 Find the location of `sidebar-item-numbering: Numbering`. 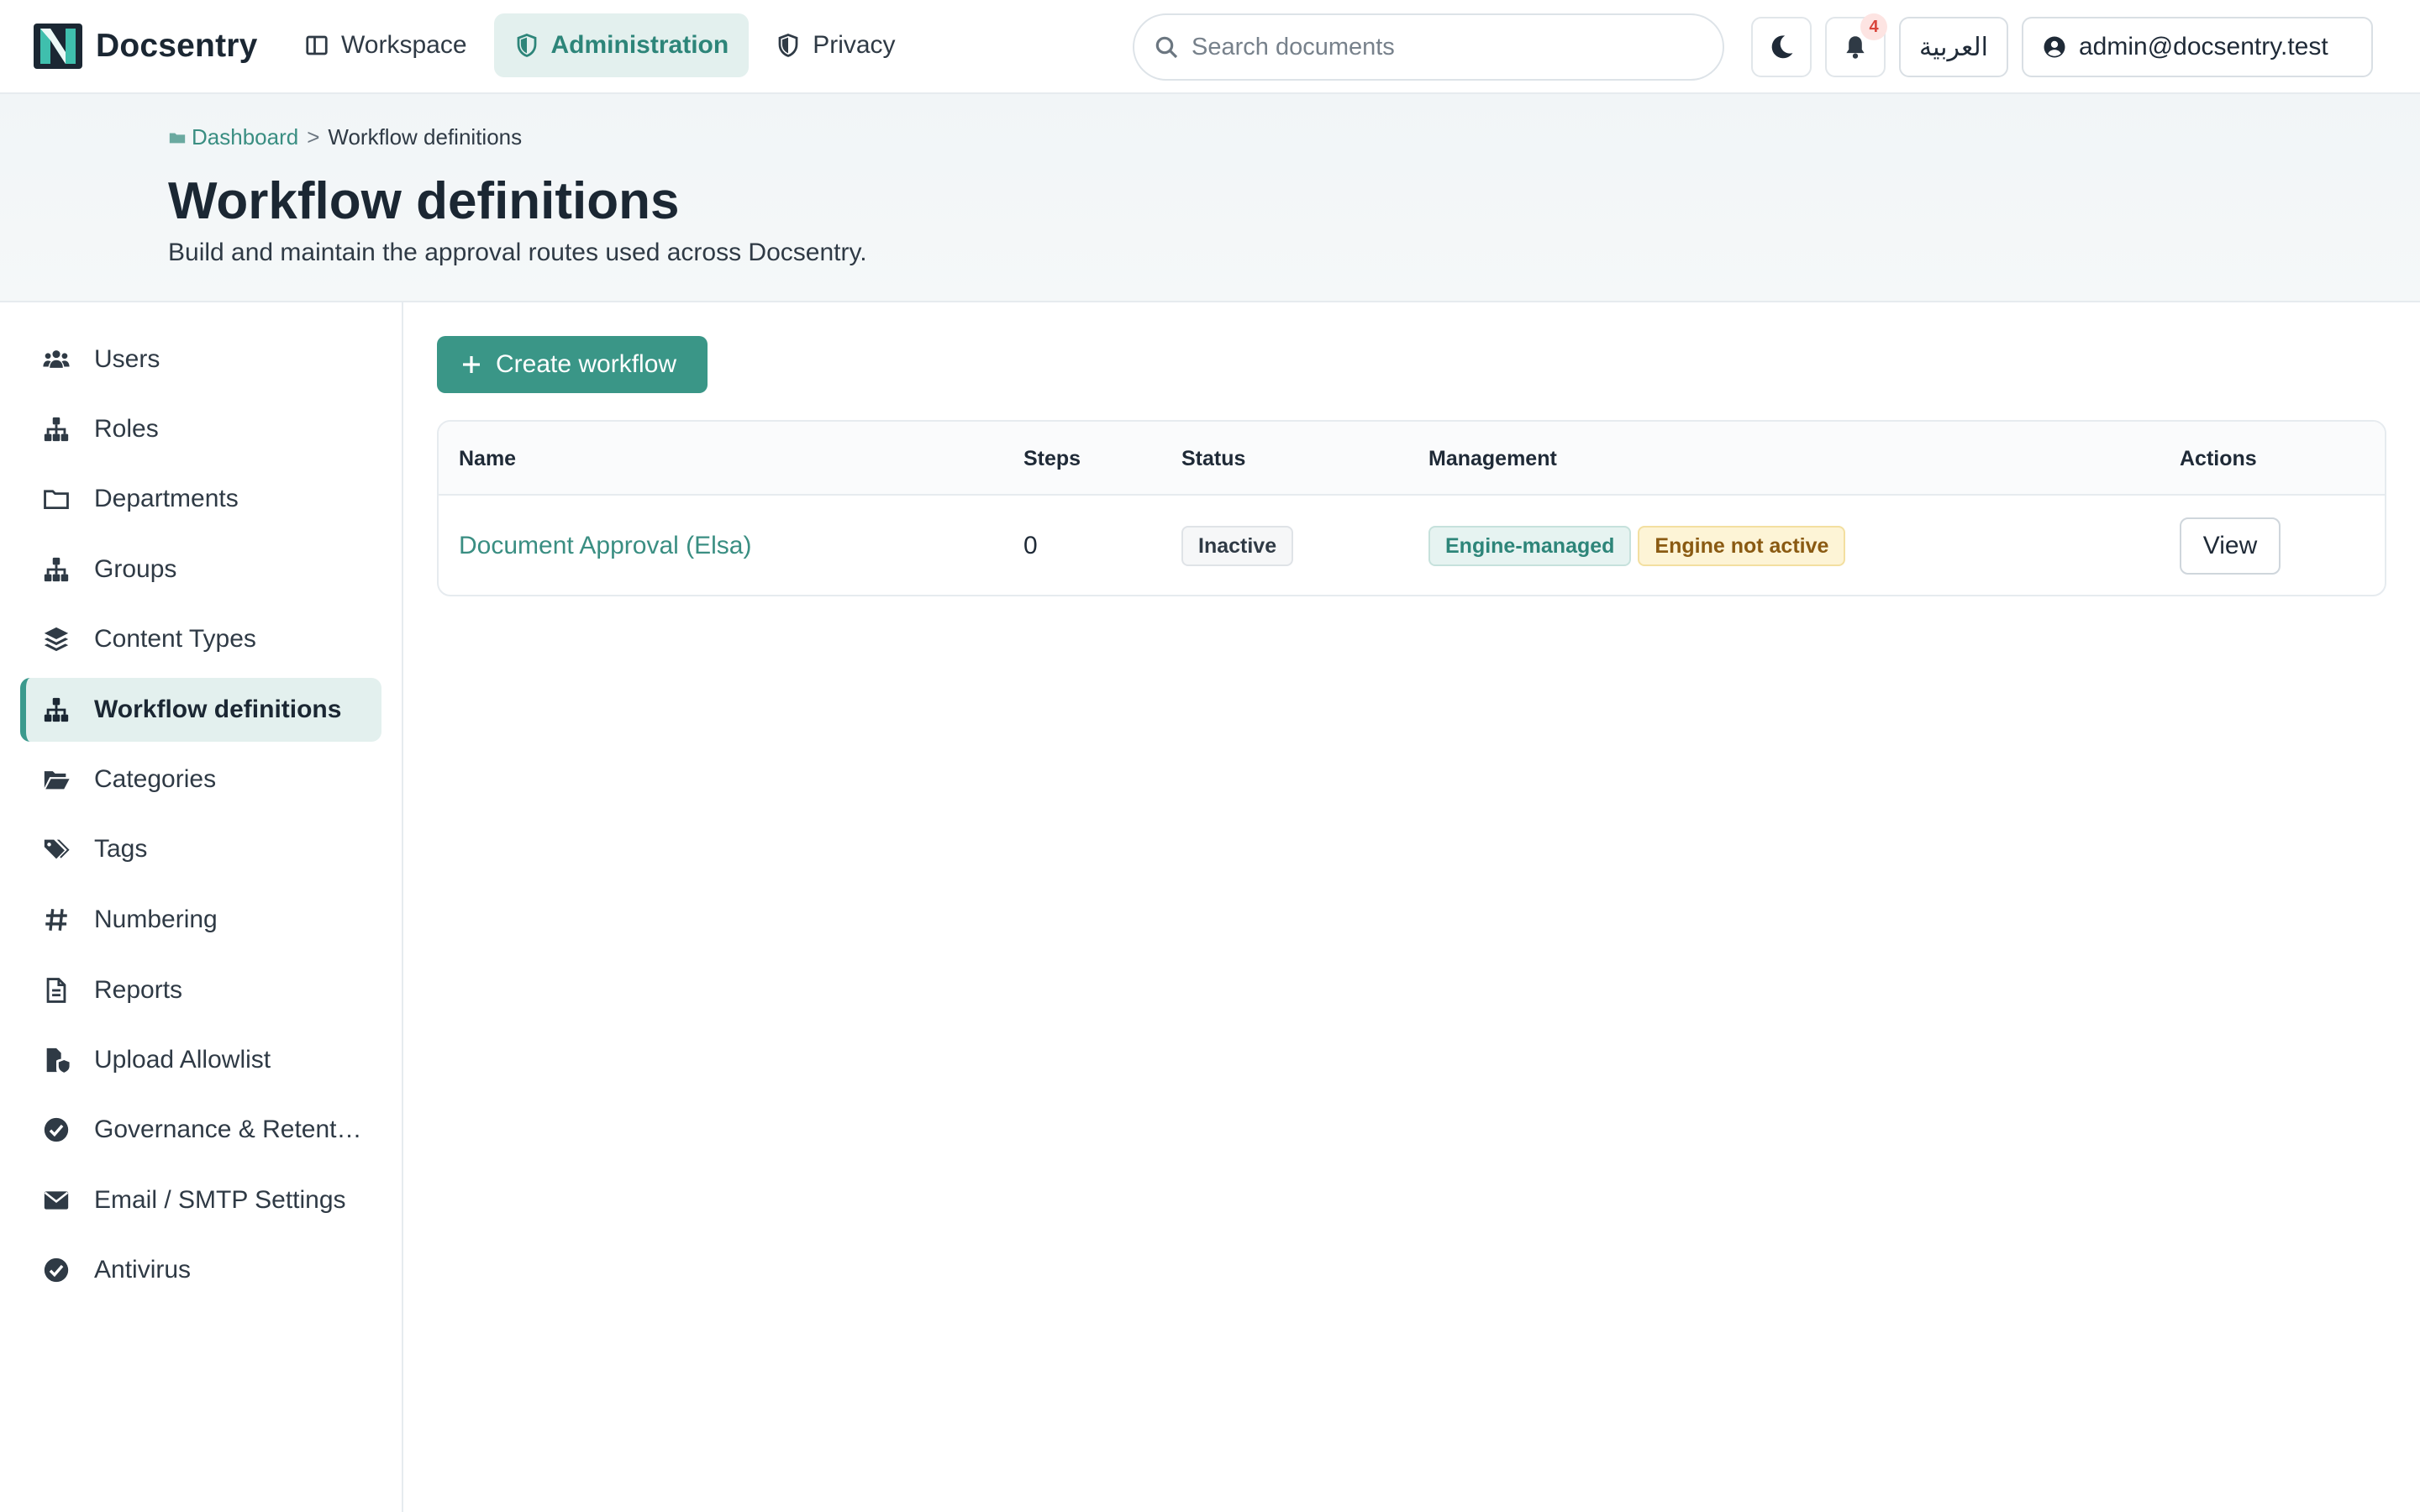

sidebar-item-numbering: Numbering is located at coordinates (200, 920).